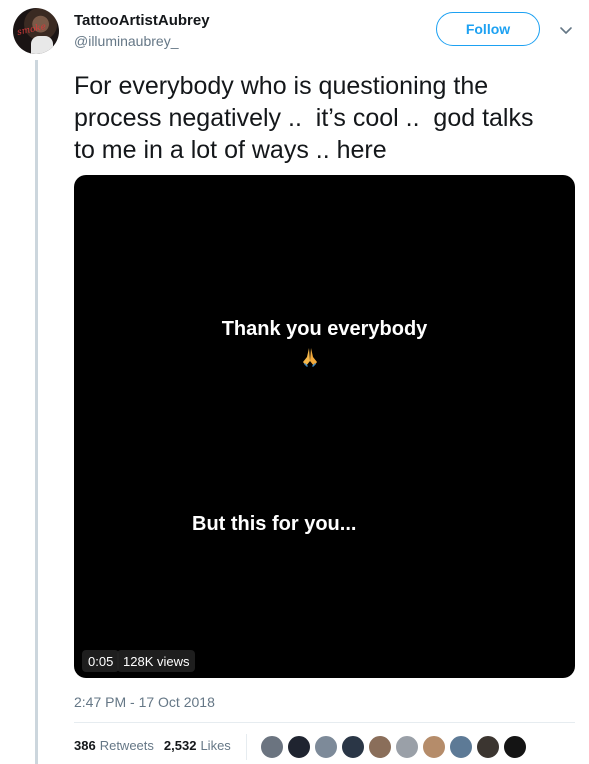 The height and width of the screenshot is (764, 589). I want to click on likers-avatars, so click(395, 747).